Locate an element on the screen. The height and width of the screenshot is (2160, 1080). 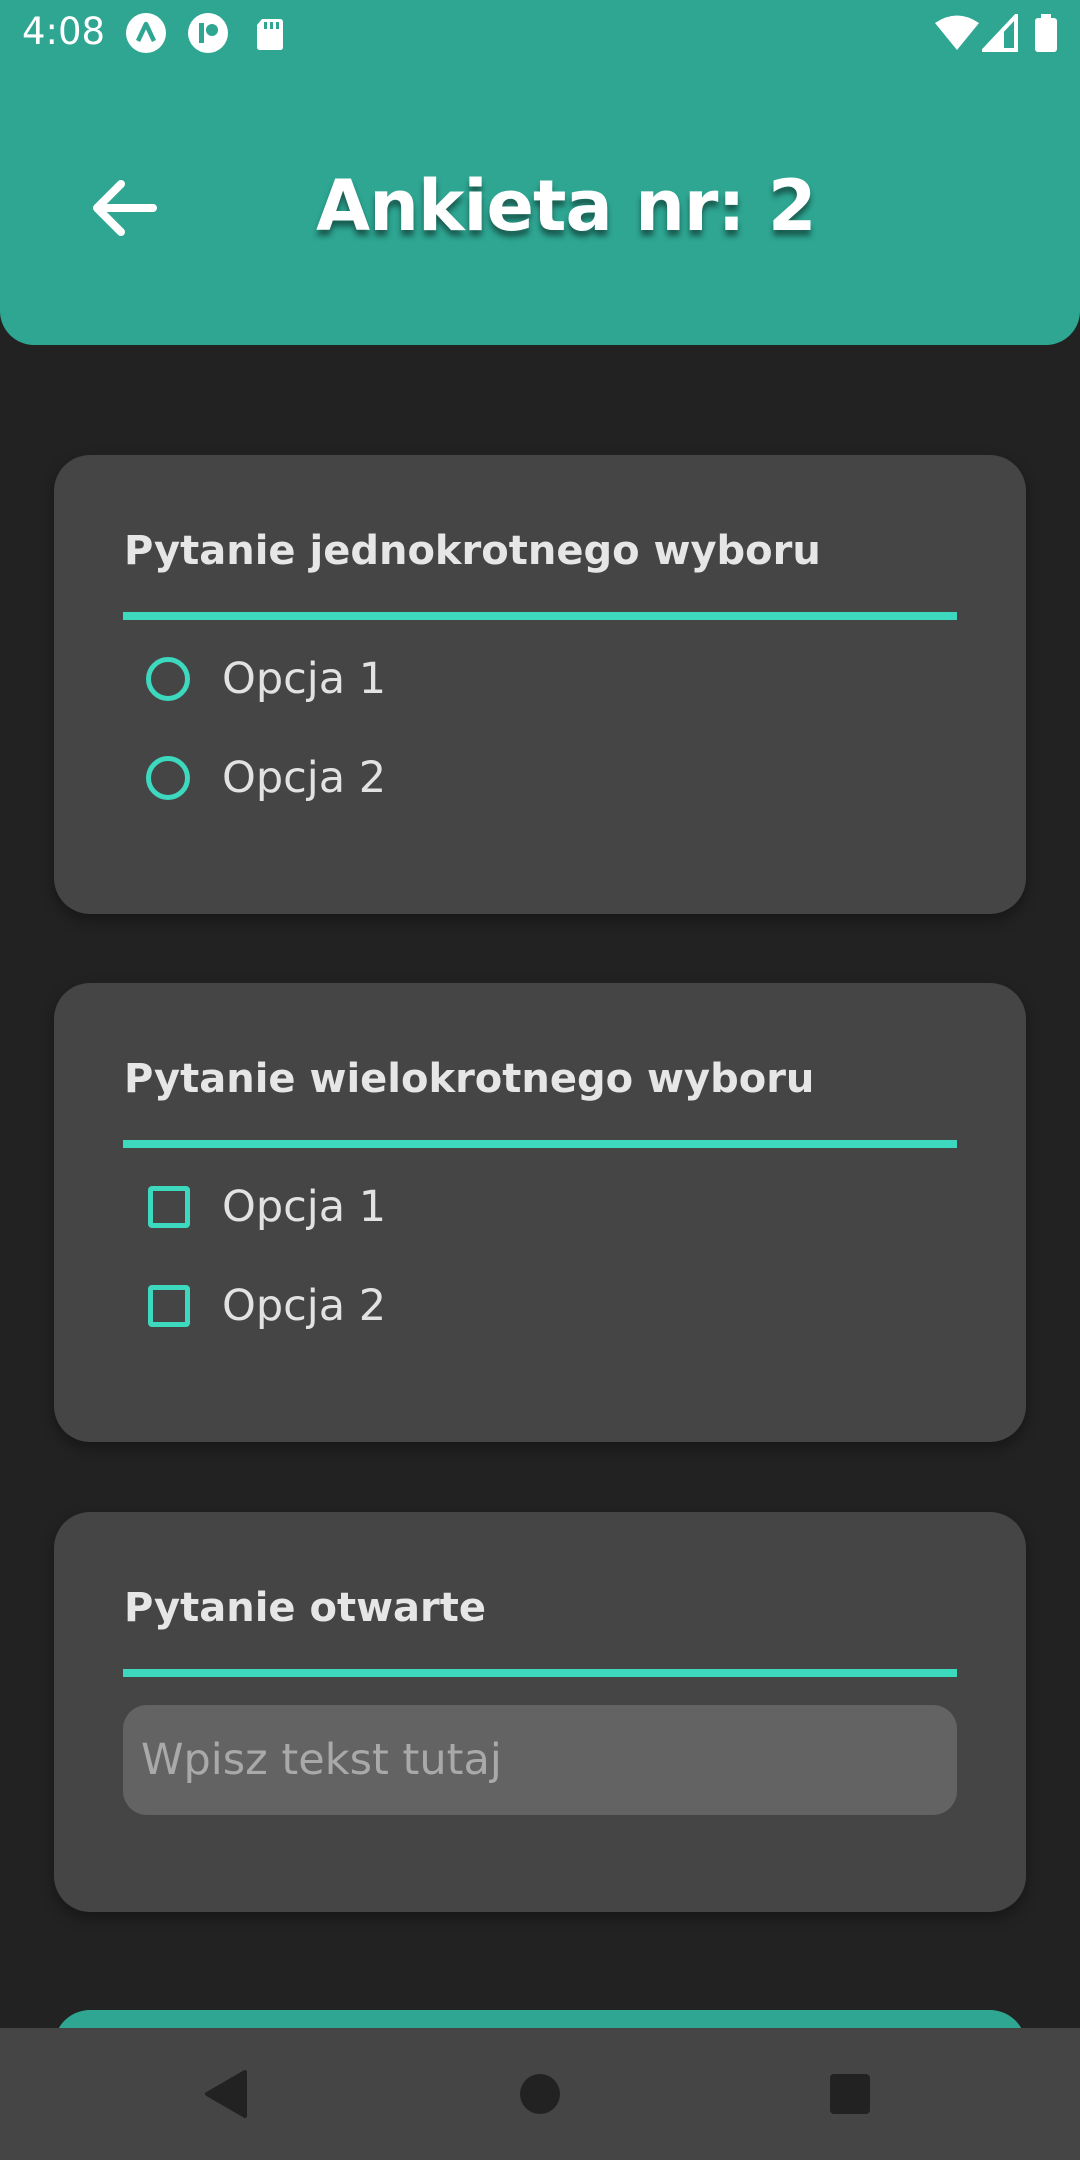
nav-back-button is located at coordinates (226, 2094).